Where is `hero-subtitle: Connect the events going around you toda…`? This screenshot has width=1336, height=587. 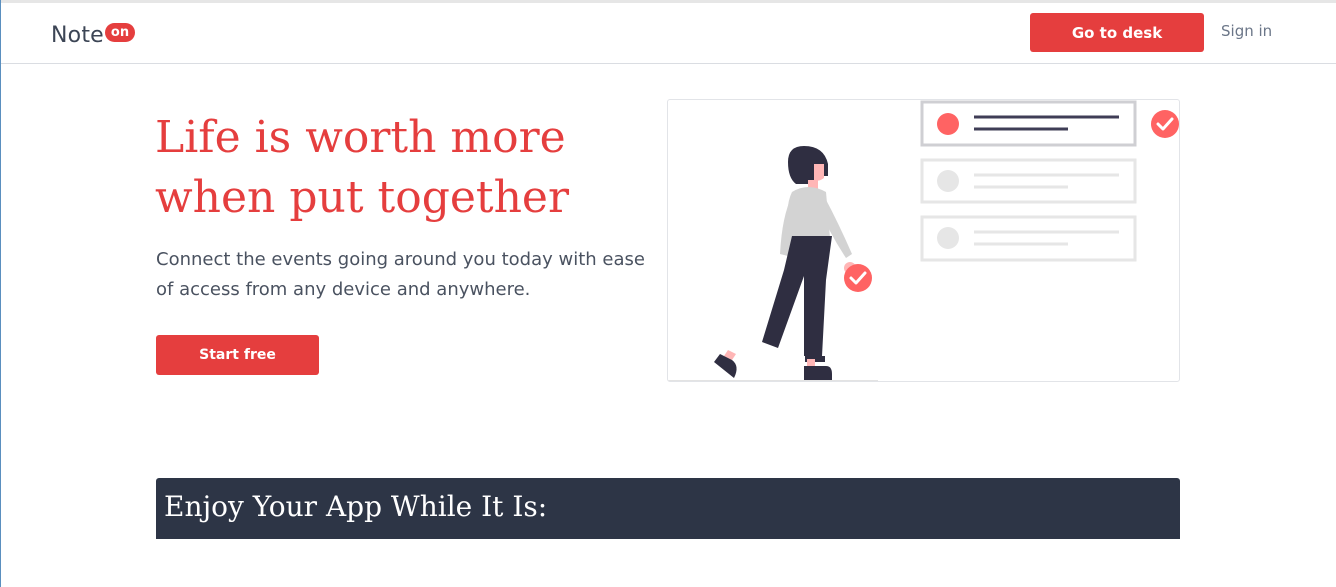 hero-subtitle: Connect the events going around you toda… is located at coordinates (400, 274).